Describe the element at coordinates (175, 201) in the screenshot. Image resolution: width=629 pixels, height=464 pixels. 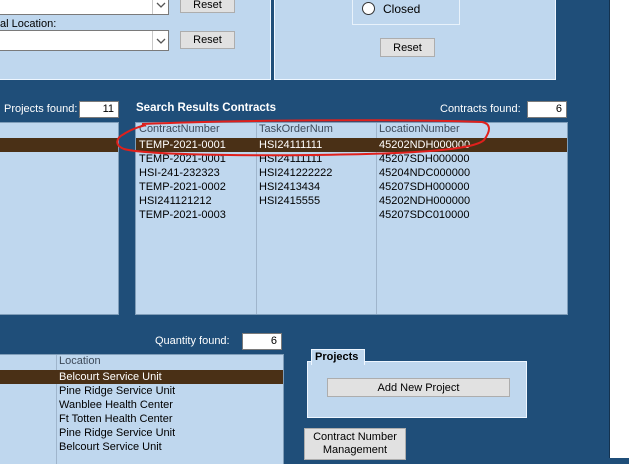
I see `contract-number-cell: HSI241121212` at that location.